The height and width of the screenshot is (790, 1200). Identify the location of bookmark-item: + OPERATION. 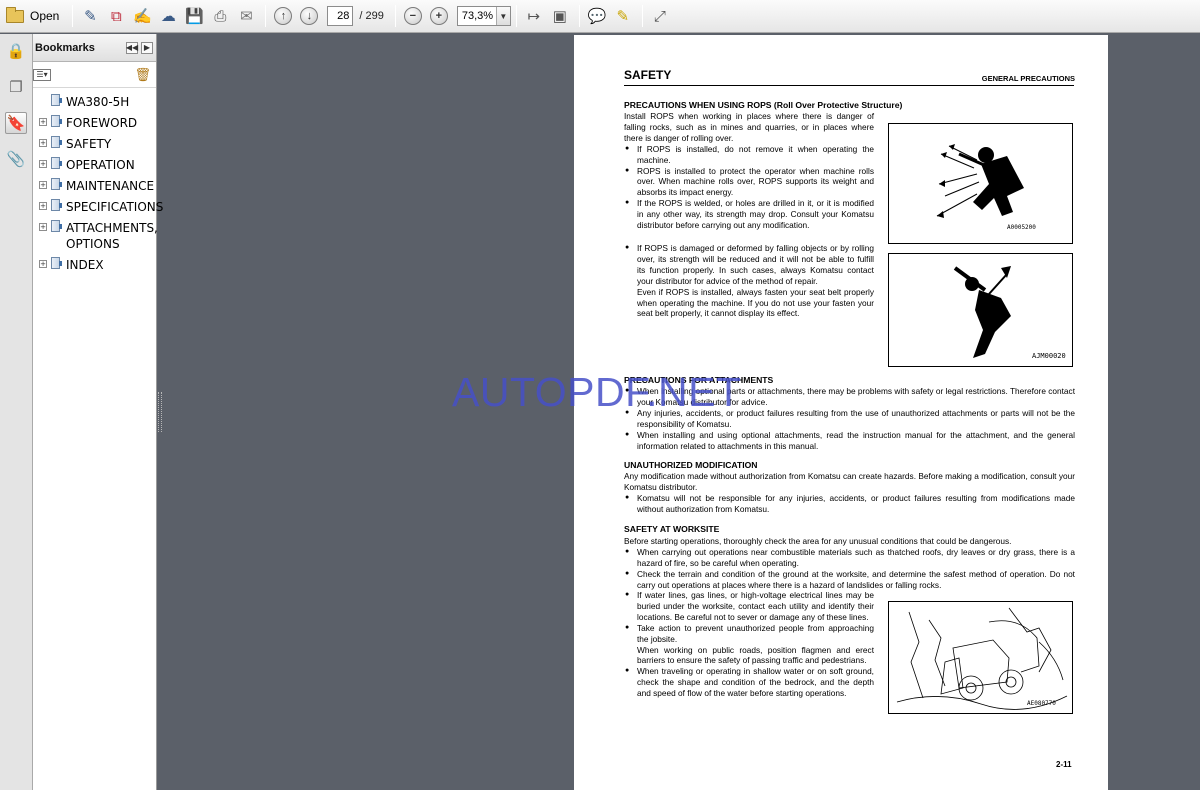
(94, 165).